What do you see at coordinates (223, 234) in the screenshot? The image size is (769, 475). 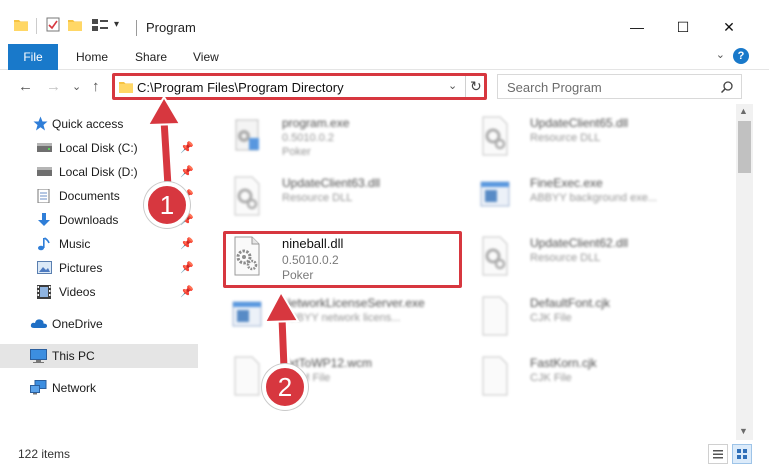 I see `annotation-arrows` at bounding box center [223, 234].